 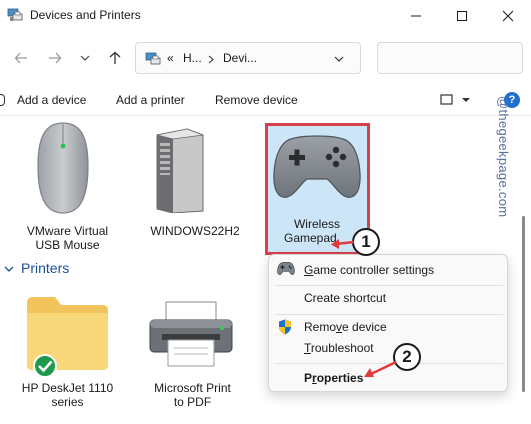 I want to click on printer-label: series, so click(x=67, y=402).